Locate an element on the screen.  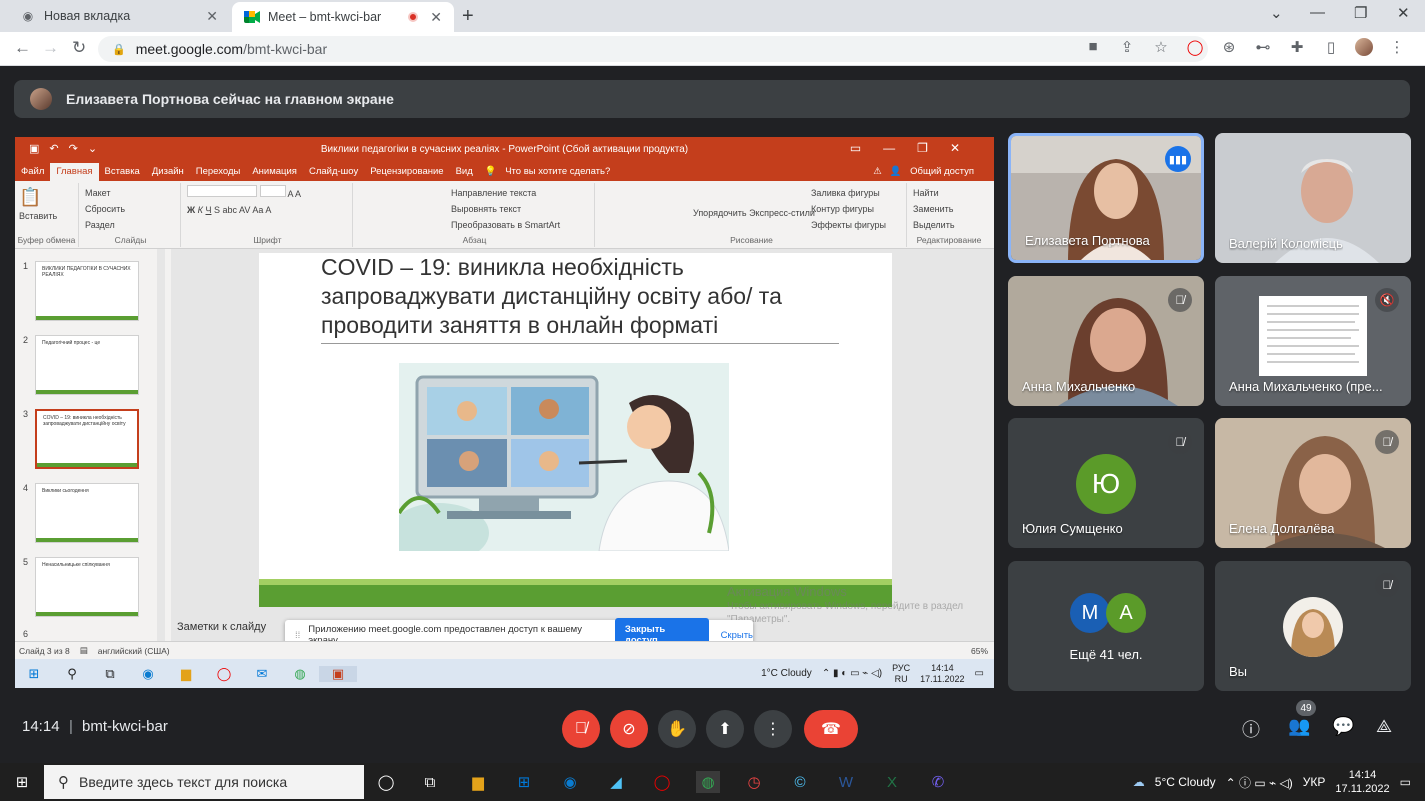
url-input: 🔒 meet.google.com/bmt-kwci-bar is located at coordinates (653, 49).